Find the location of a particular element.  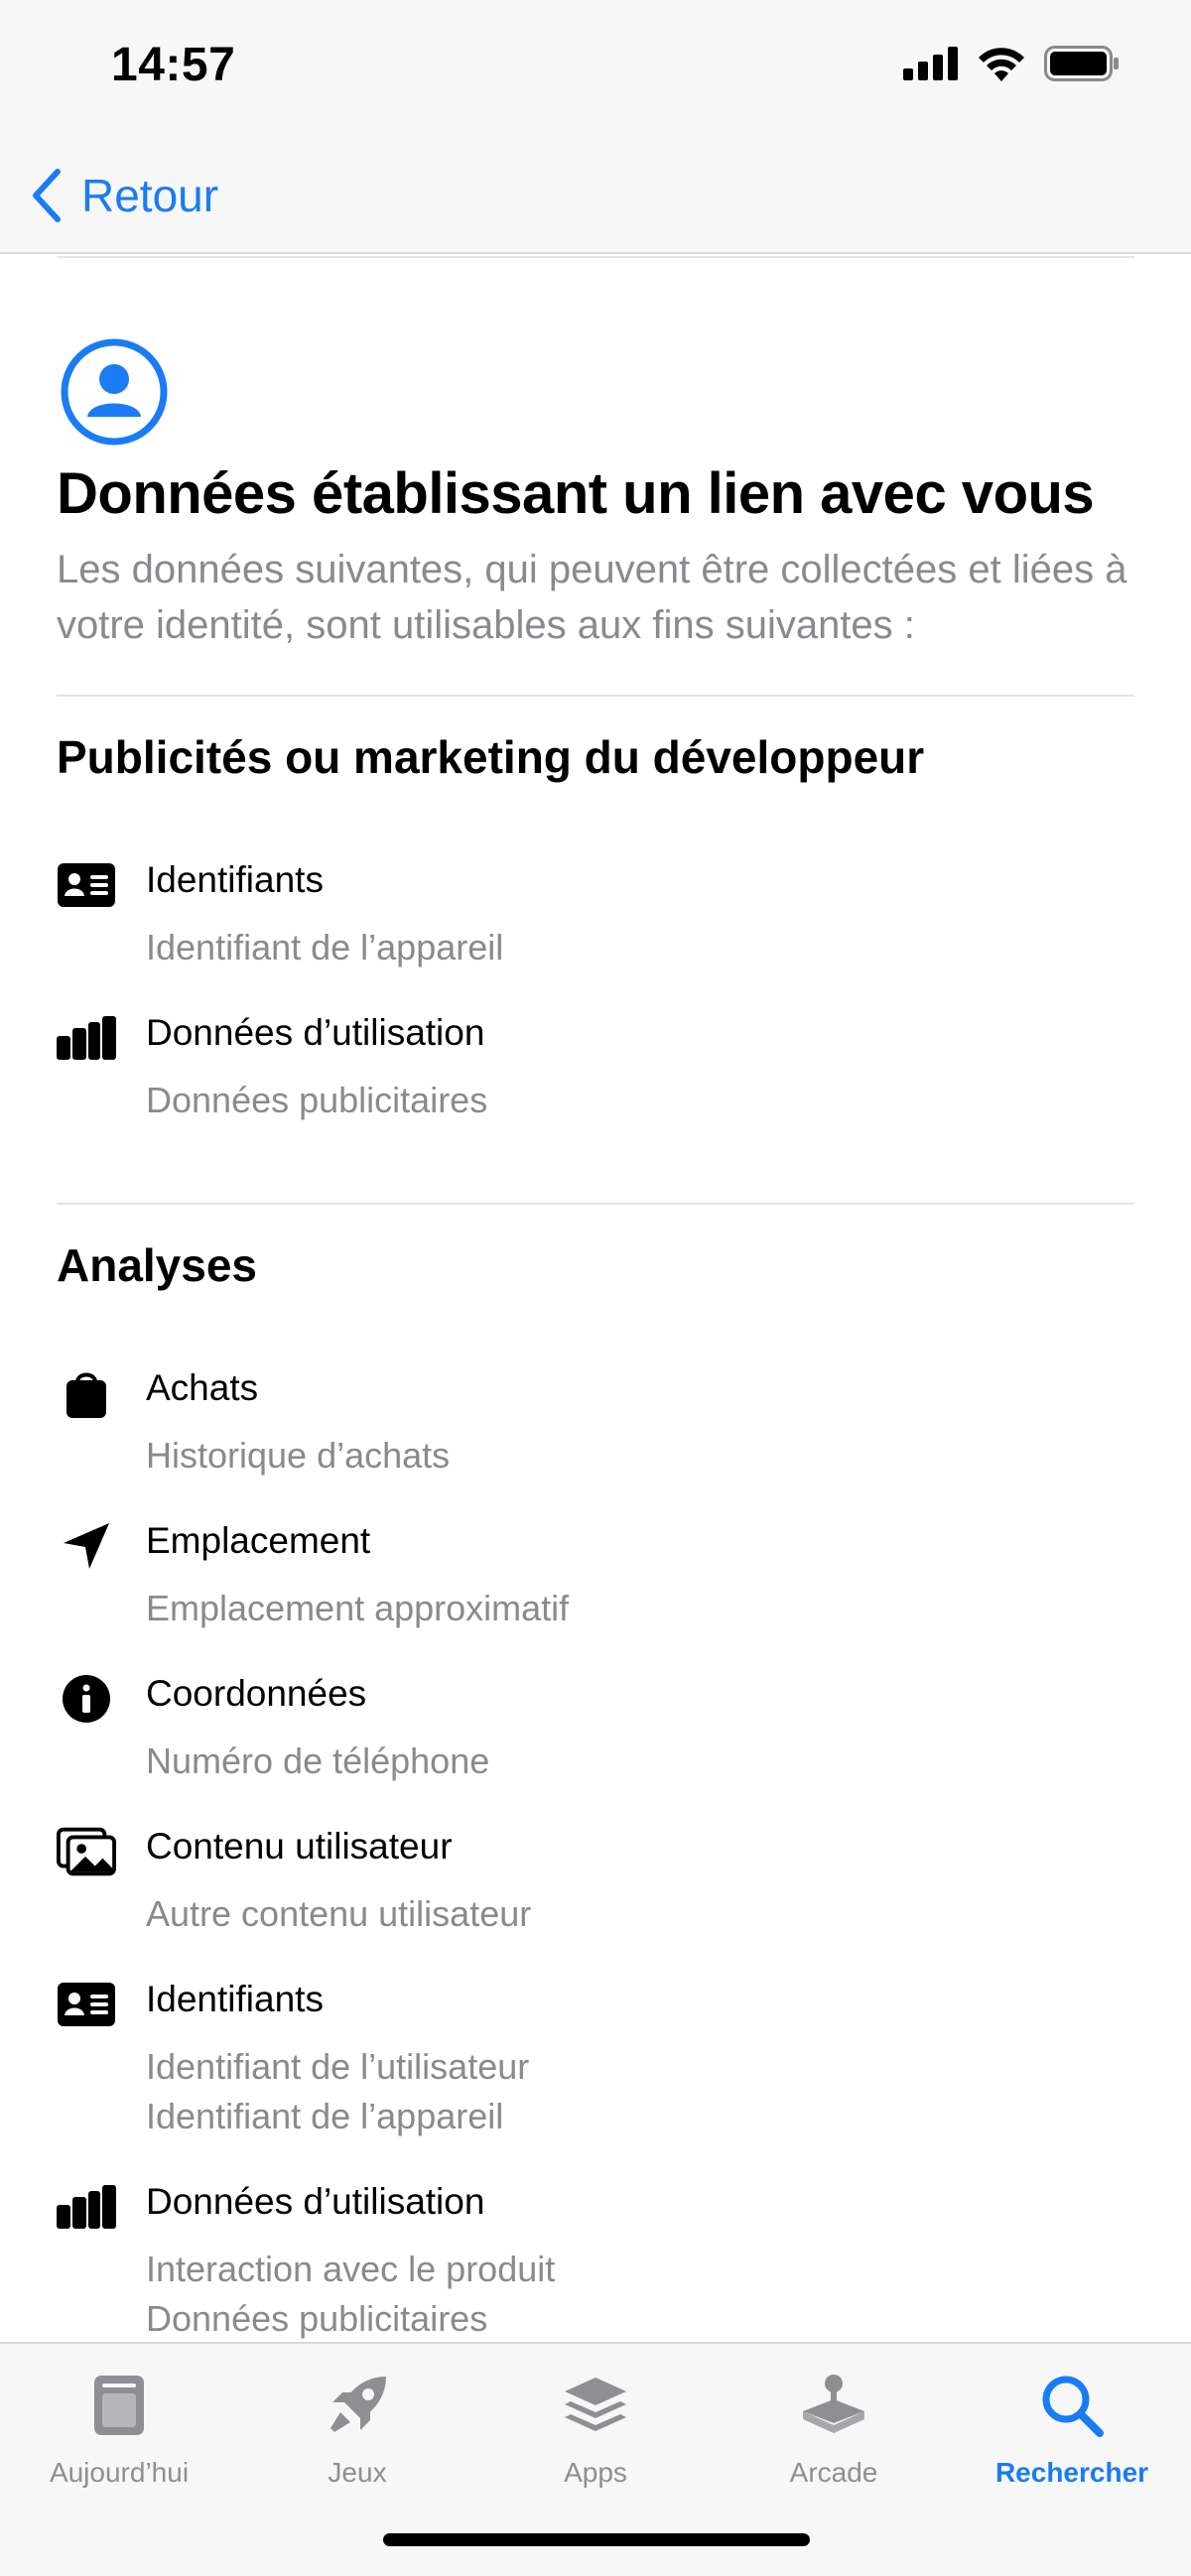

apps-stack-icon is located at coordinates (595, 2406).